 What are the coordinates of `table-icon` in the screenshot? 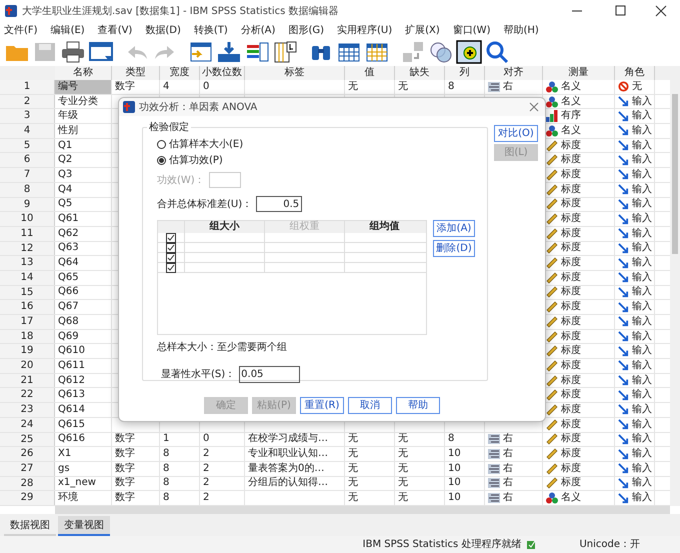 It's located at (285, 52).